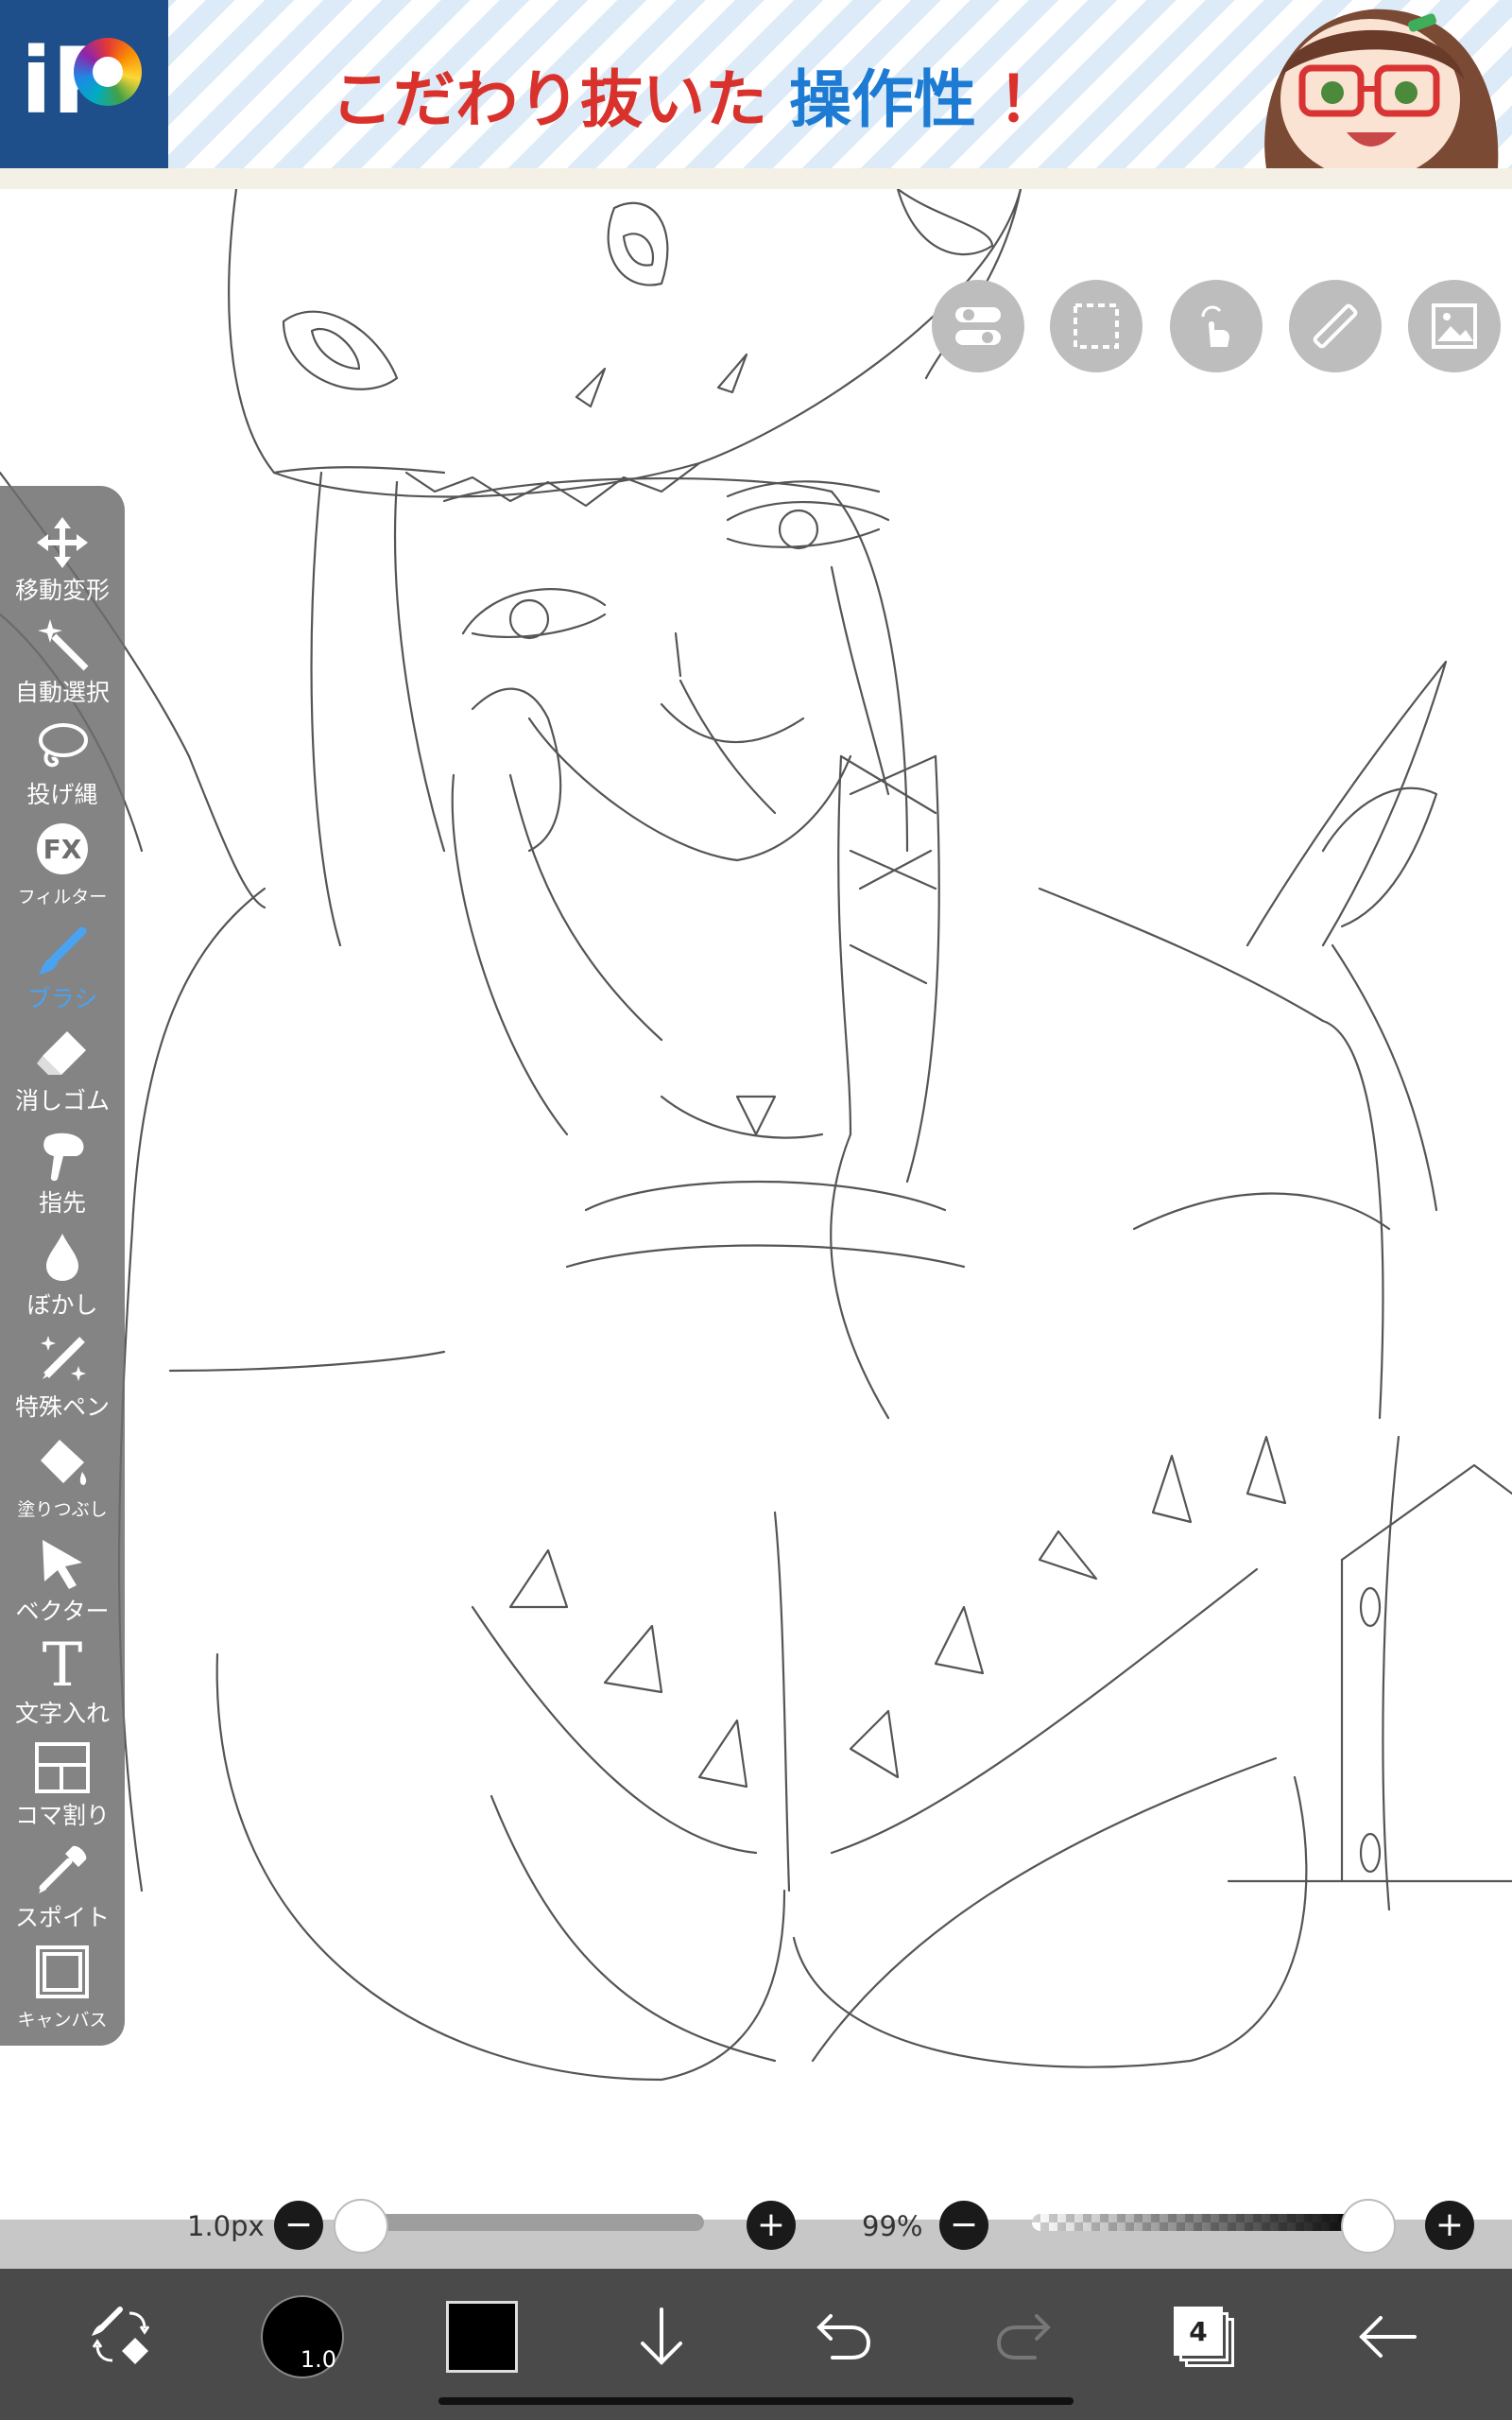  Describe the element at coordinates (1369, 2226) in the screenshot. I see `opacity-slider-thumb` at that location.